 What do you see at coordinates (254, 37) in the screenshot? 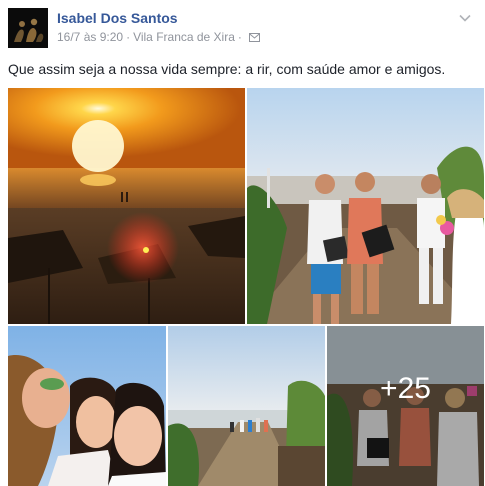
I see `envelope-icon` at bounding box center [254, 37].